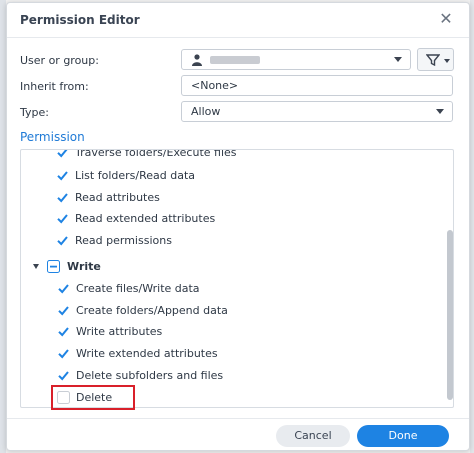 Image resolution: width=474 pixels, height=453 pixels. What do you see at coordinates (53, 266) in the screenshot?
I see `partial-check-icon` at bounding box center [53, 266].